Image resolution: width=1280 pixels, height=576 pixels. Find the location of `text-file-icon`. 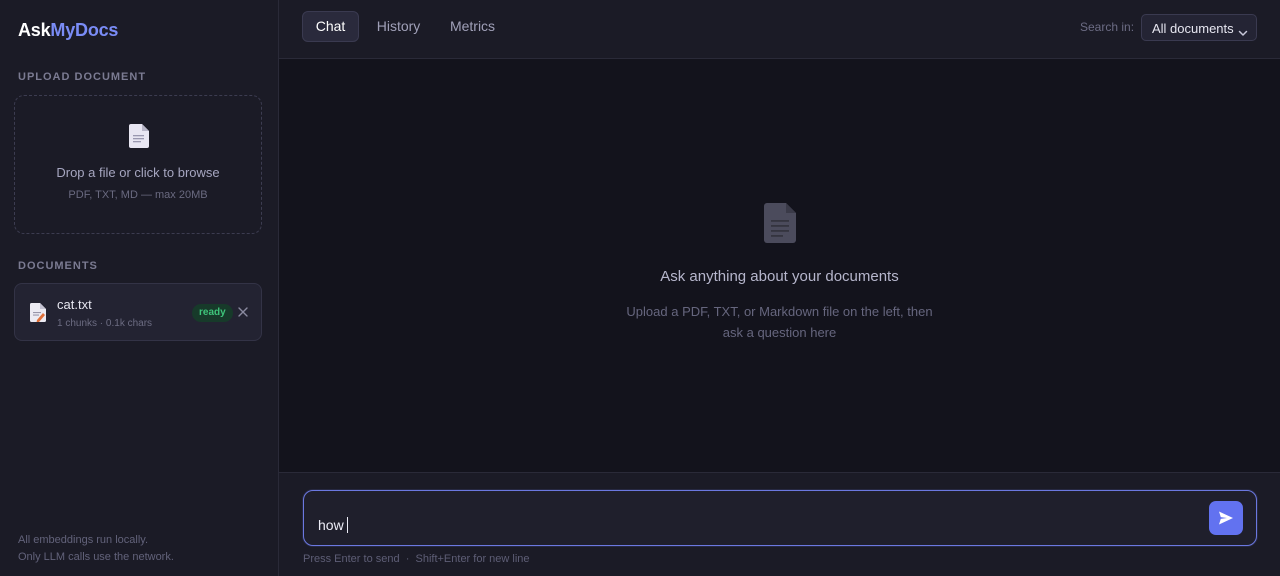

text-file-icon is located at coordinates (38, 315).